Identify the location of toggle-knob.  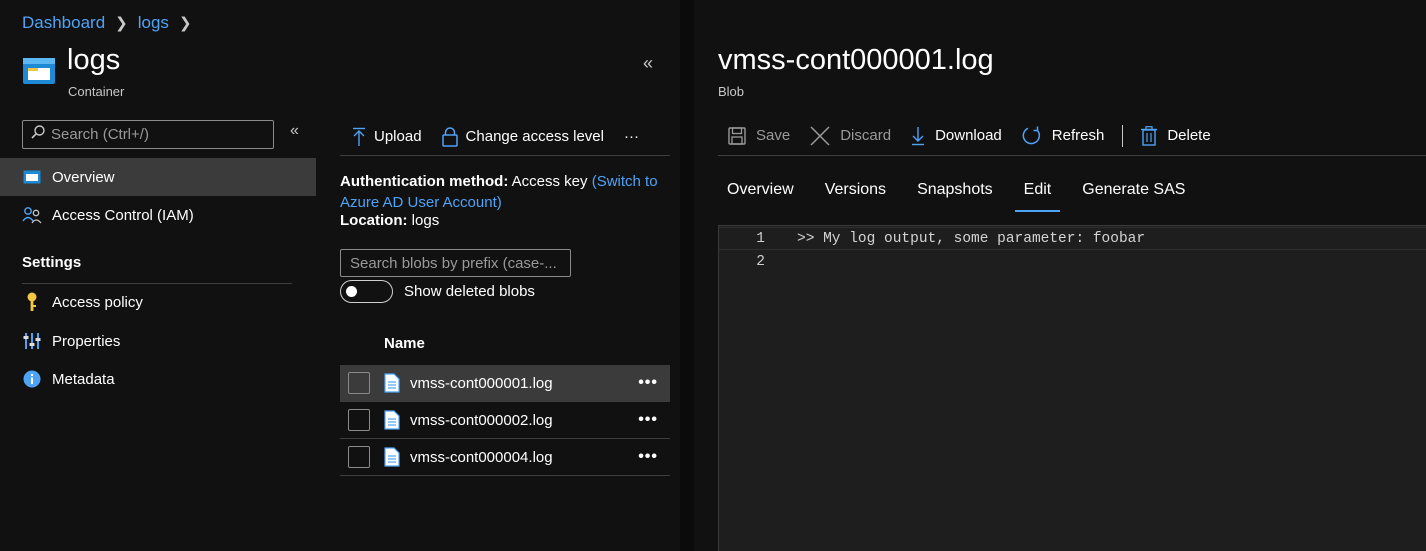
(351, 291).